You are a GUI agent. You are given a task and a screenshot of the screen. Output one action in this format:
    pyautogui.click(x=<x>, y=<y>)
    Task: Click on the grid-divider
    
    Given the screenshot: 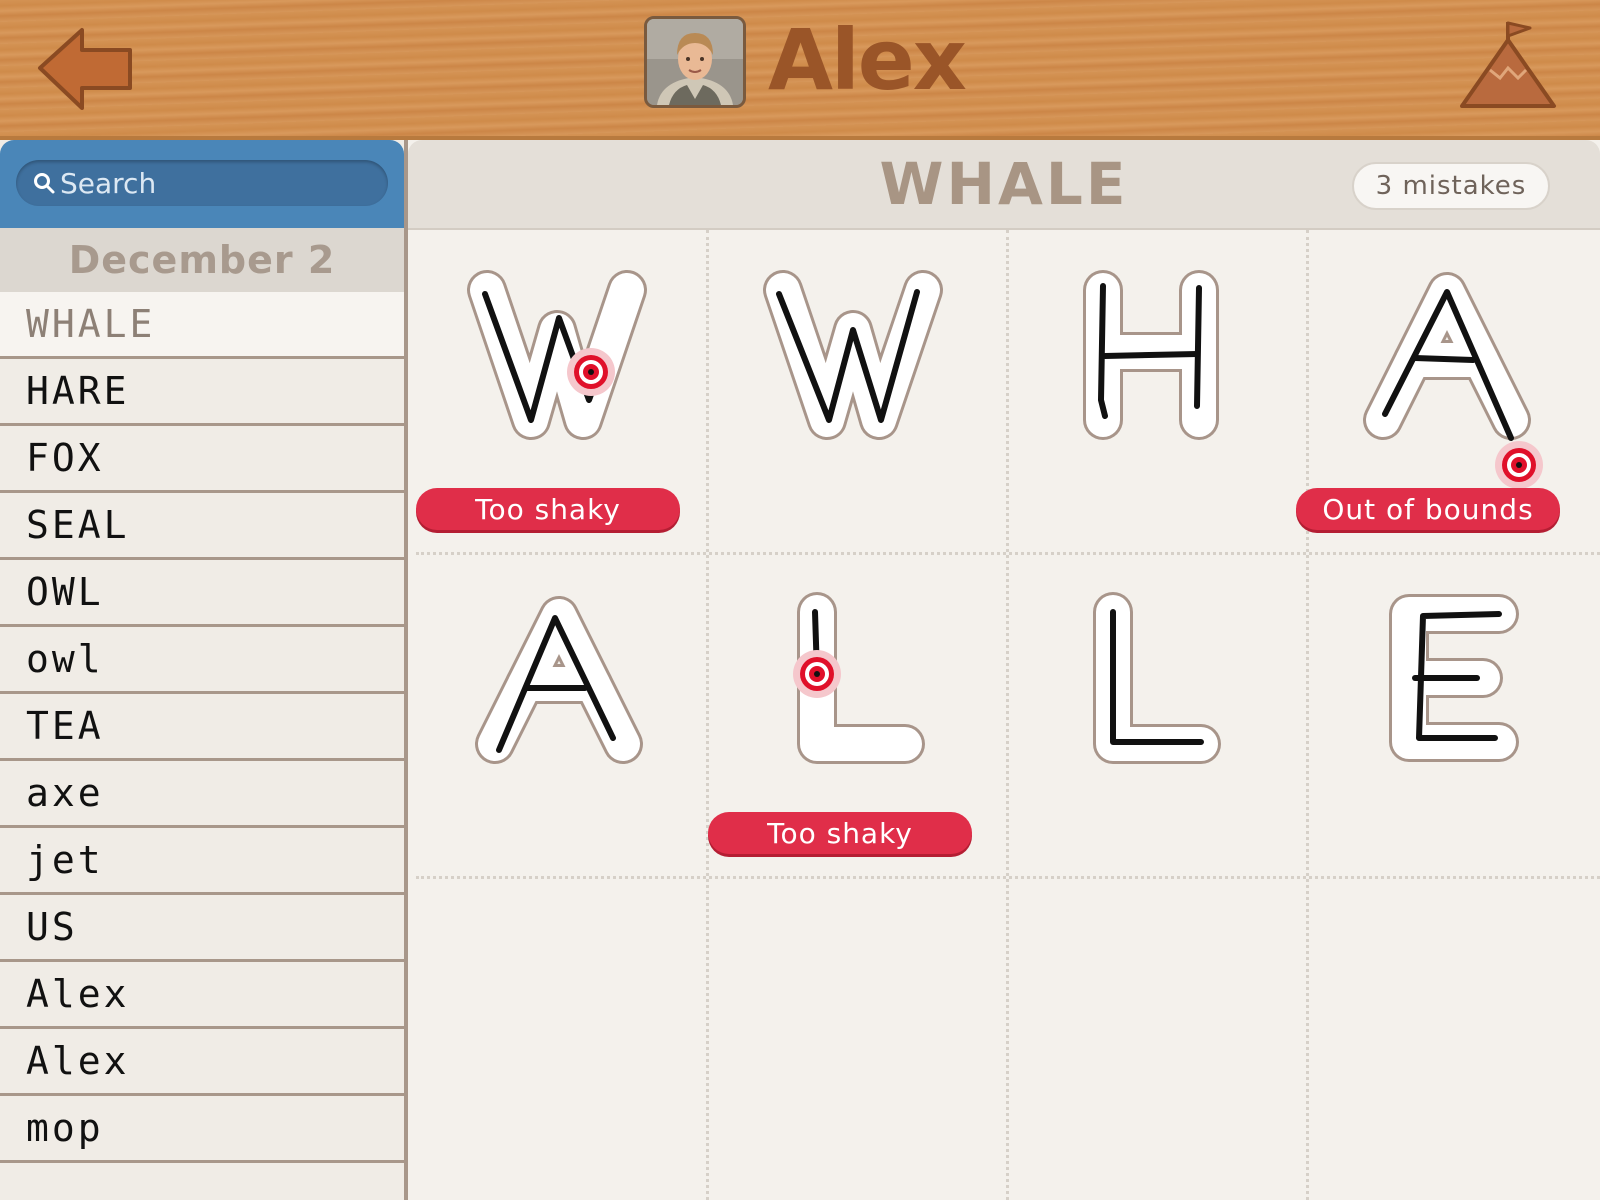 What is the action you would take?
    pyautogui.click(x=1008, y=877)
    